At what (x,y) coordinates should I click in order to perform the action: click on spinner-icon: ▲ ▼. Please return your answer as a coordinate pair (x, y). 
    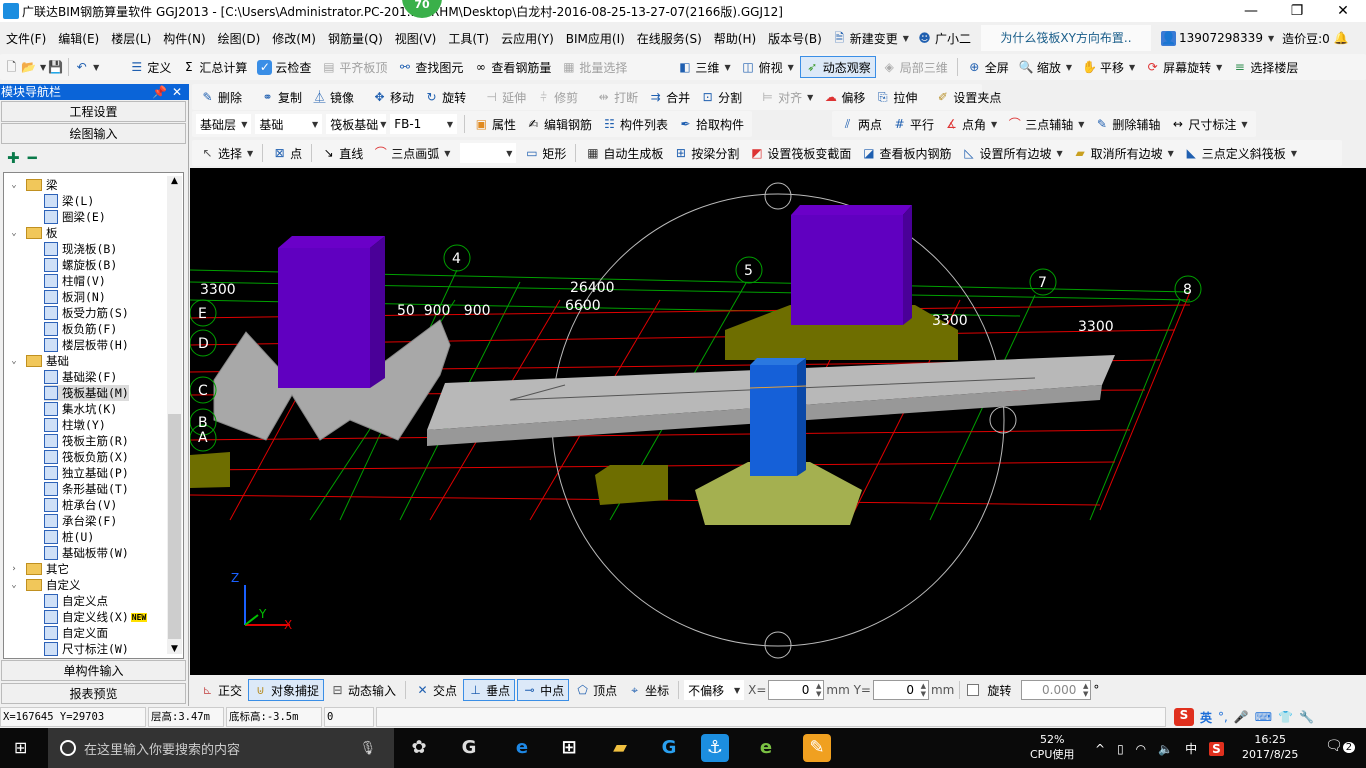
    Looking at the image, I should click on (818, 690).